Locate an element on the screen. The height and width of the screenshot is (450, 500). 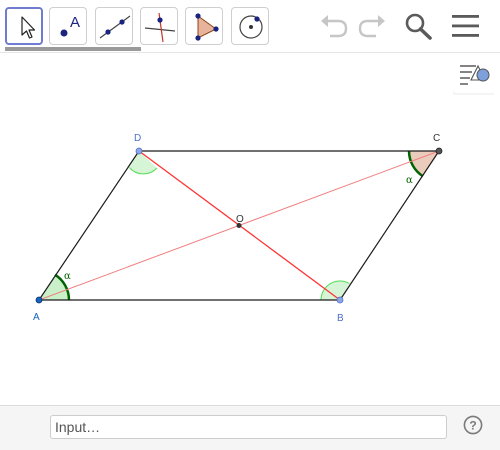
line-tool-button is located at coordinates (114, 26).